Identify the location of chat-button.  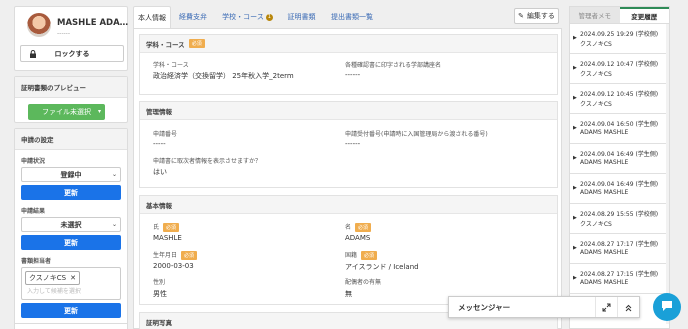
(667, 307).